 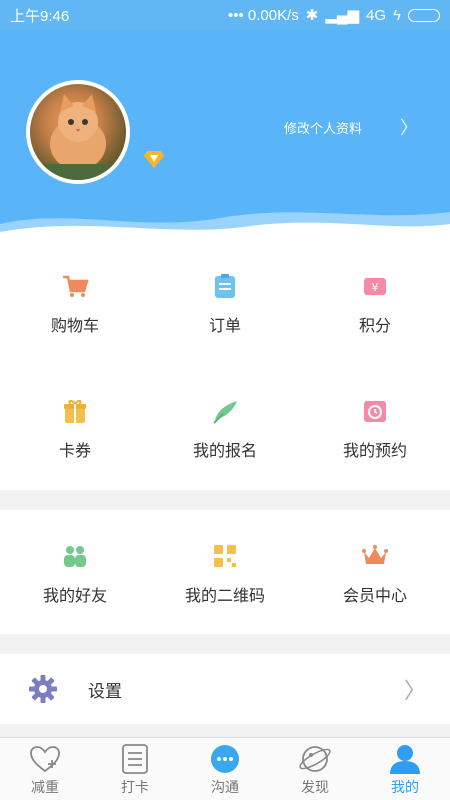 I want to click on tab-chat: 沟通, so click(x=225, y=769).